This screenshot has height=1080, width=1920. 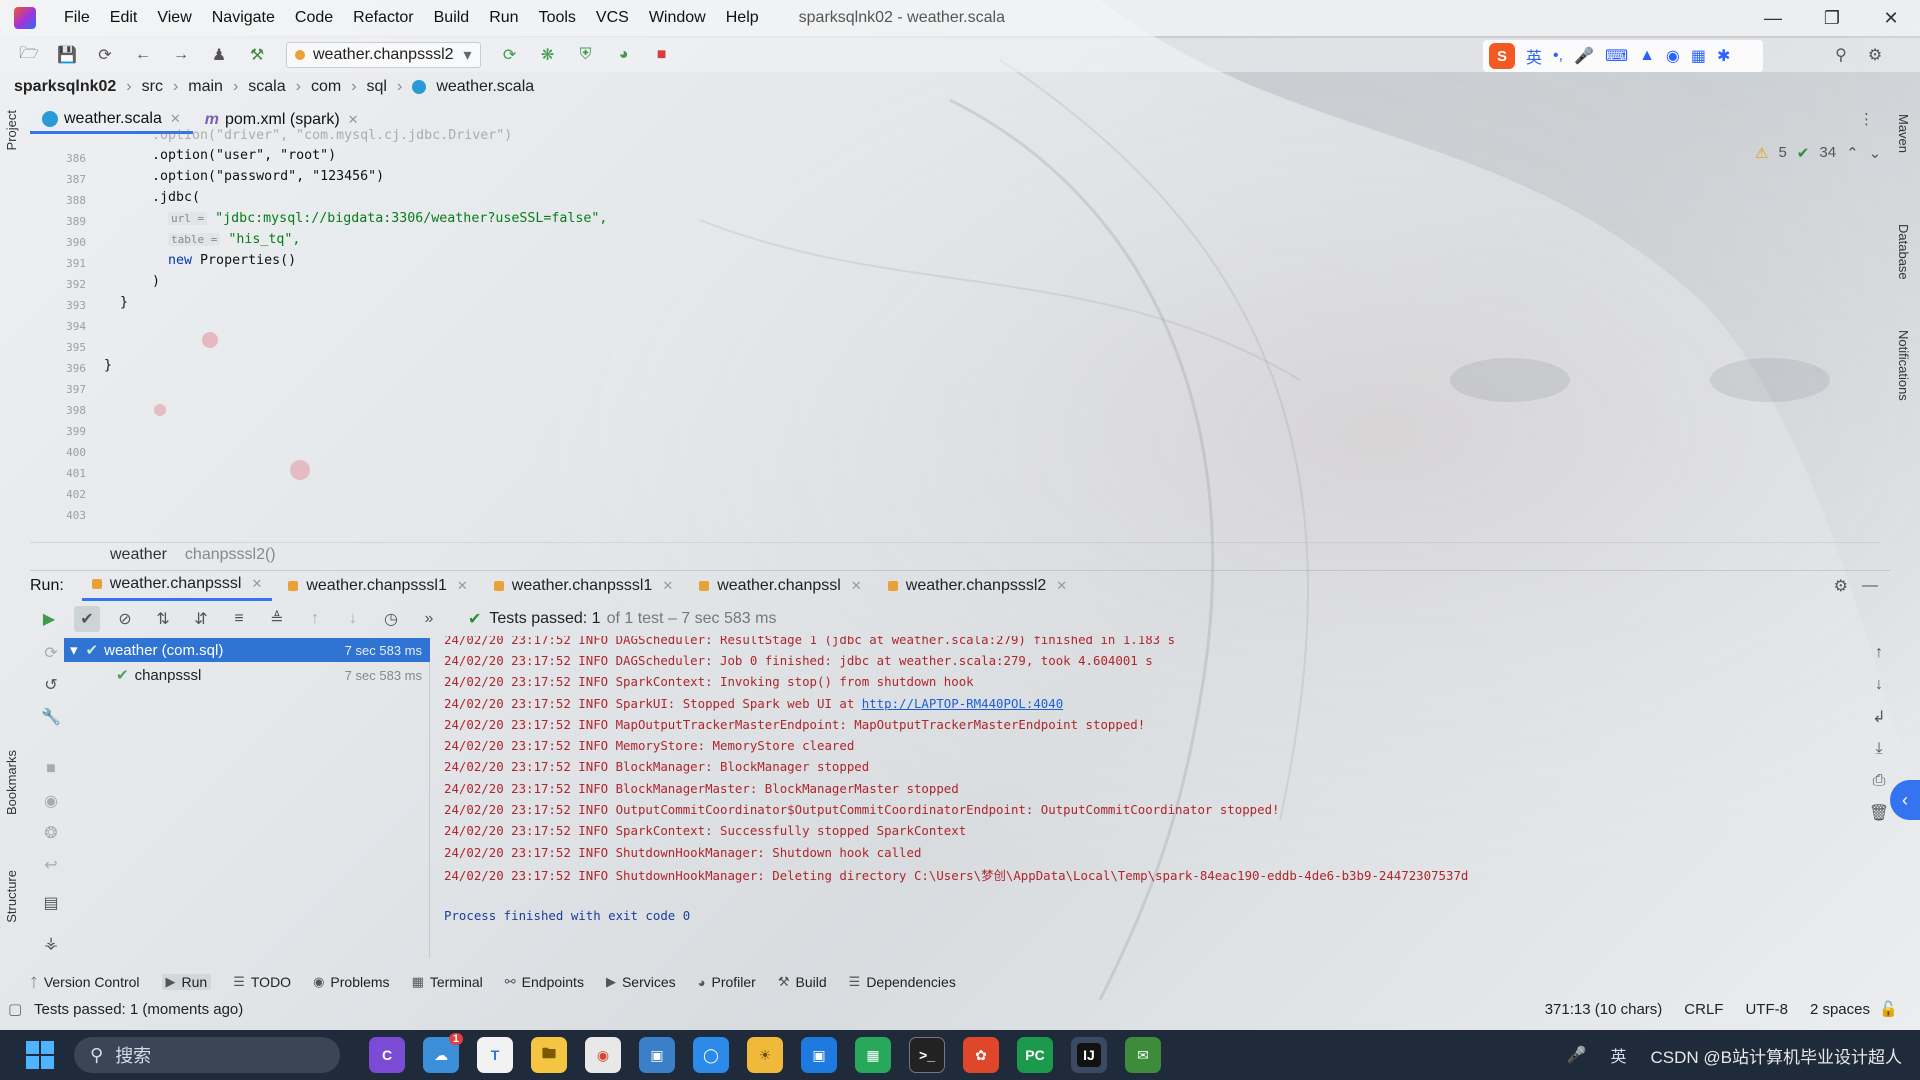 What do you see at coordinates (74, 650) in the screenshot?
I see `chevron-down-icon: ▾` at bounding box center [74, 650].